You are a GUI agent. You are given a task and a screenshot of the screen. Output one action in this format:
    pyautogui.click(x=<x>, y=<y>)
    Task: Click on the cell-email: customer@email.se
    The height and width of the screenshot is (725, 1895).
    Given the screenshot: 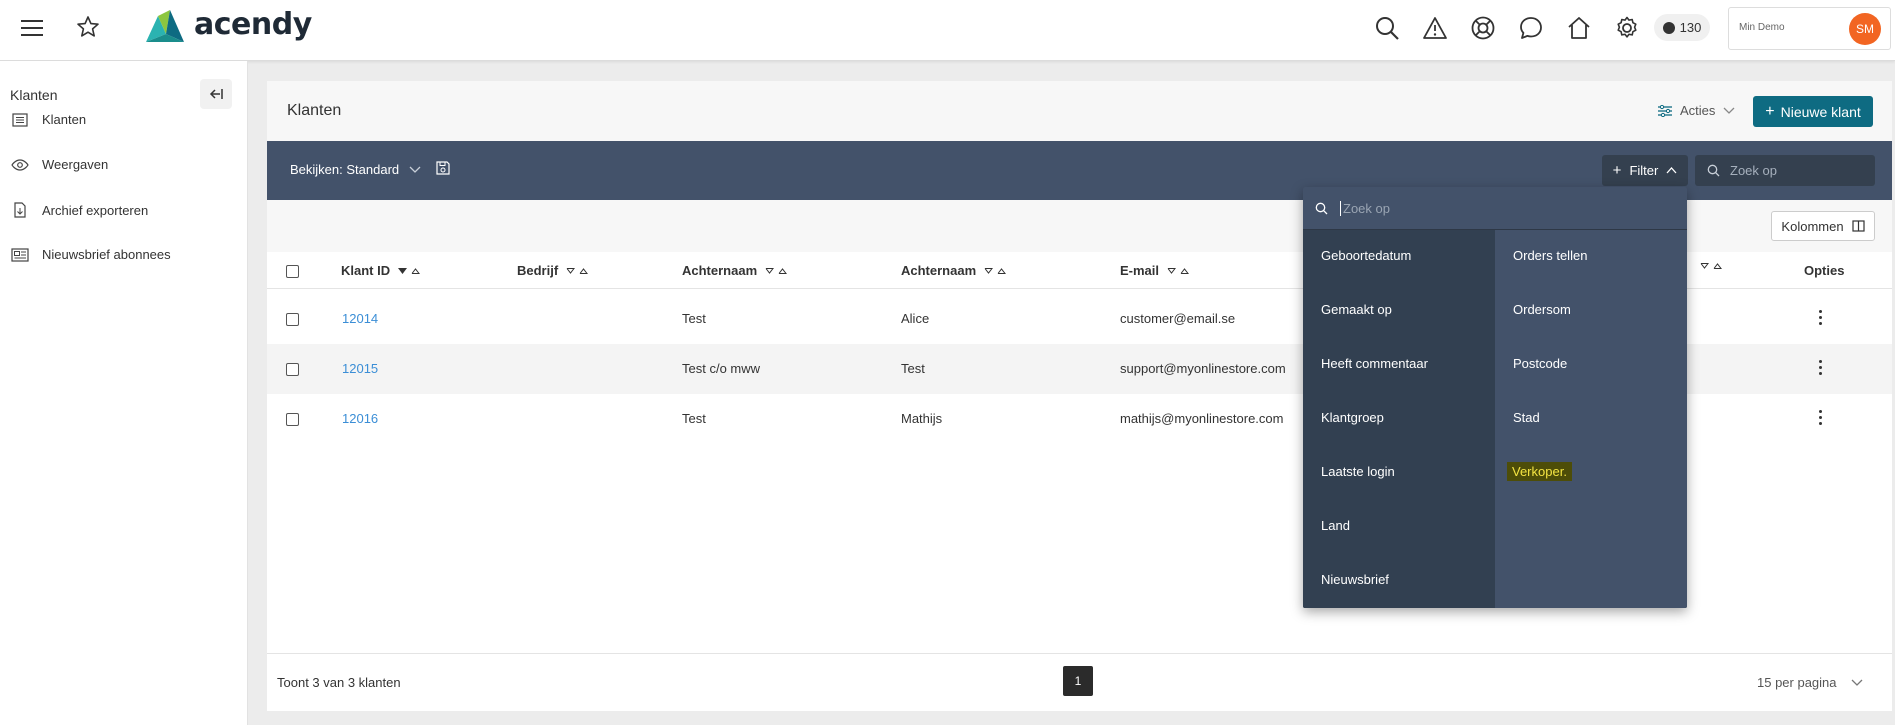 What is the action you would take?
    pyautogui.click(x=1178, y=318)
    